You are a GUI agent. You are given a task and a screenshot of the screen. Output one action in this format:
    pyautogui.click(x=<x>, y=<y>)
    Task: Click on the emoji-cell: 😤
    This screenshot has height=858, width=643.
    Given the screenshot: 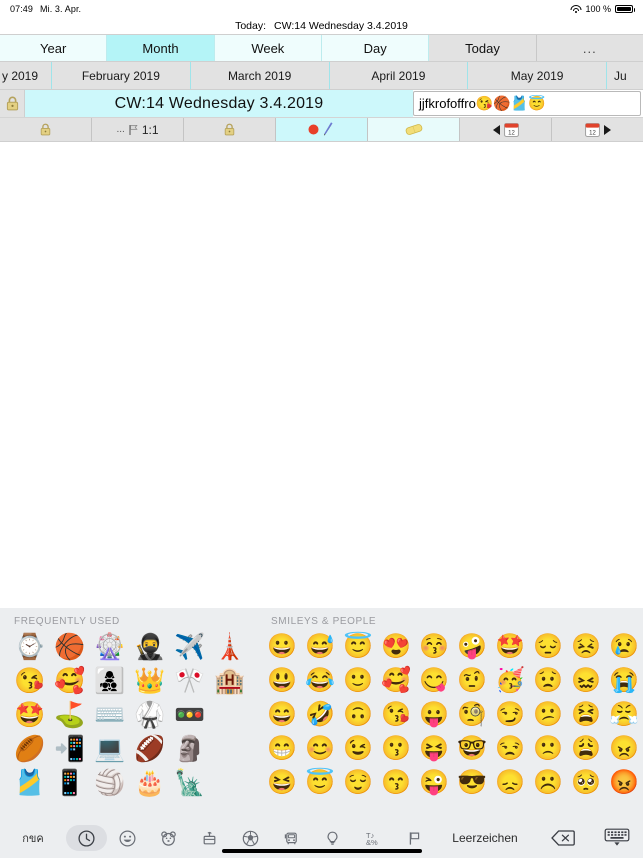 What is the action you would take?
    pyautogui.click(x=624, y=715)
    